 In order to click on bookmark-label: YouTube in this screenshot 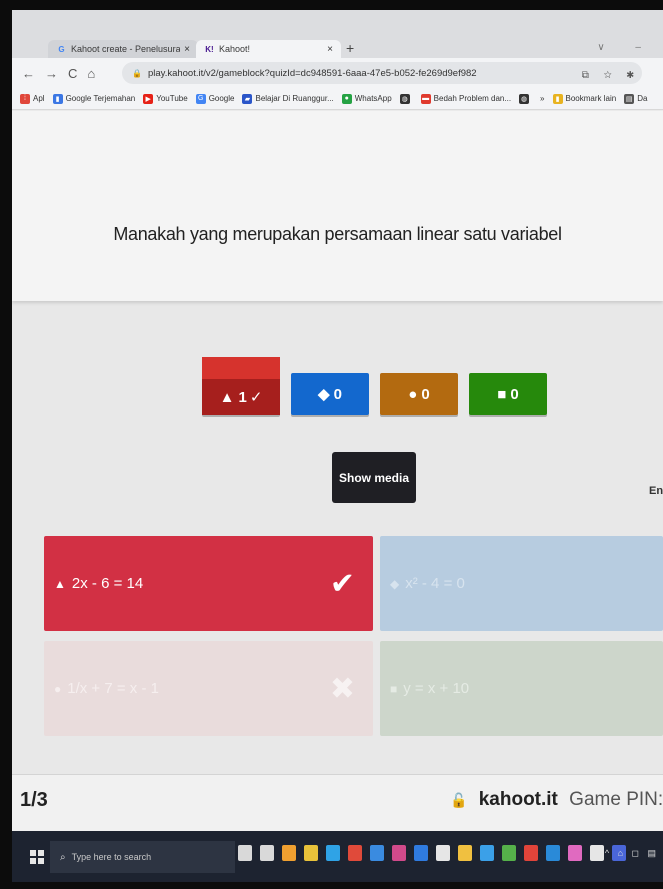, I will do `click(172, 98)`.